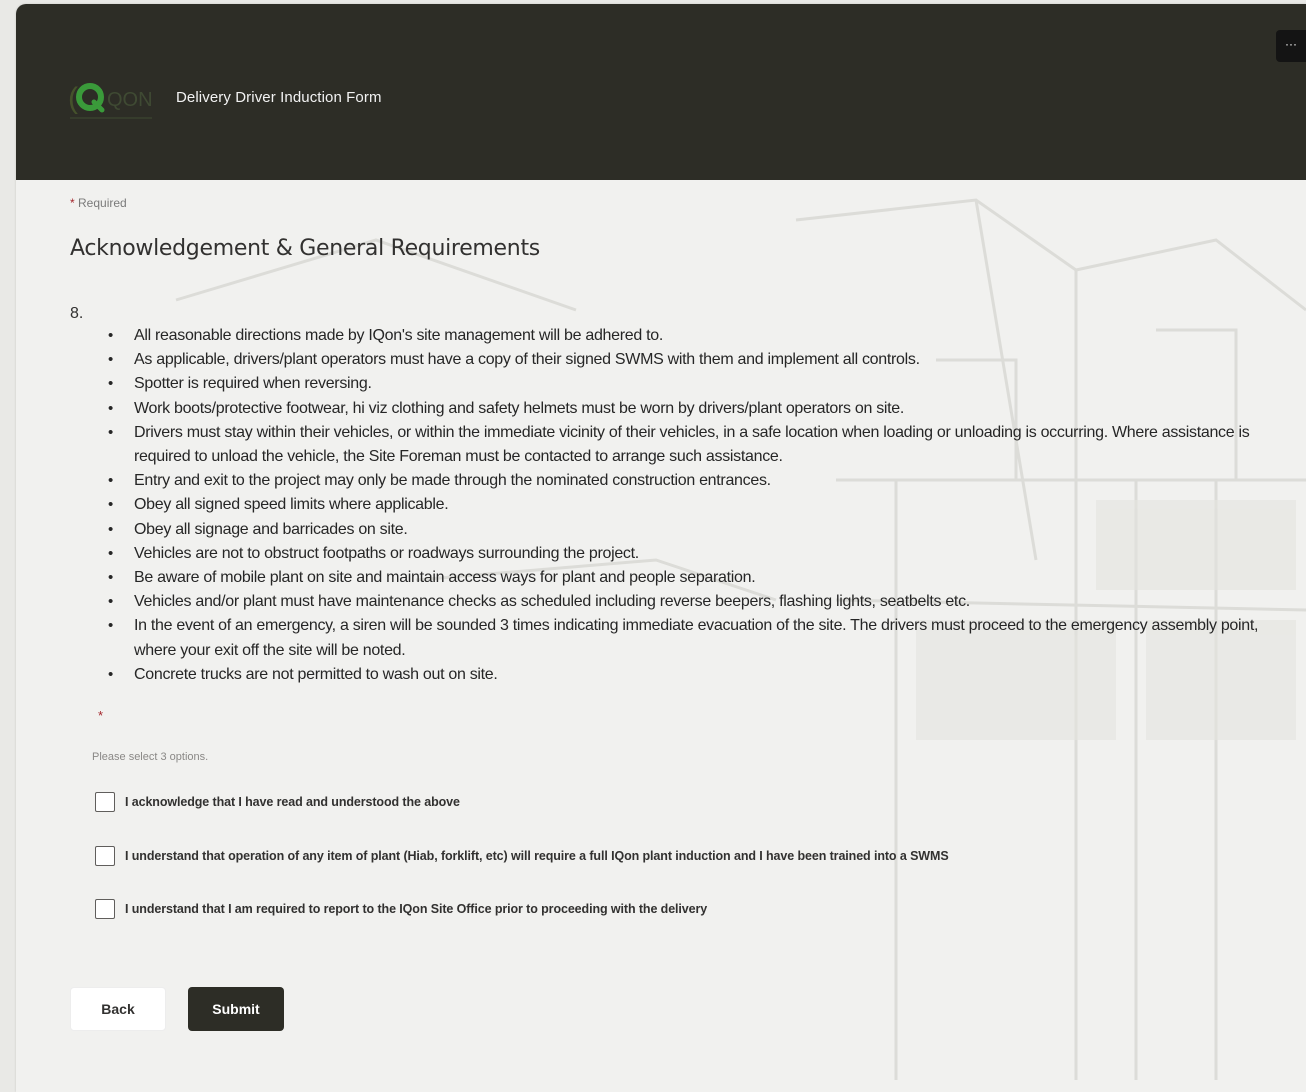  Describe the element at coordinates (72, 203) in the screenshot. I see `required-star: *` at that location.